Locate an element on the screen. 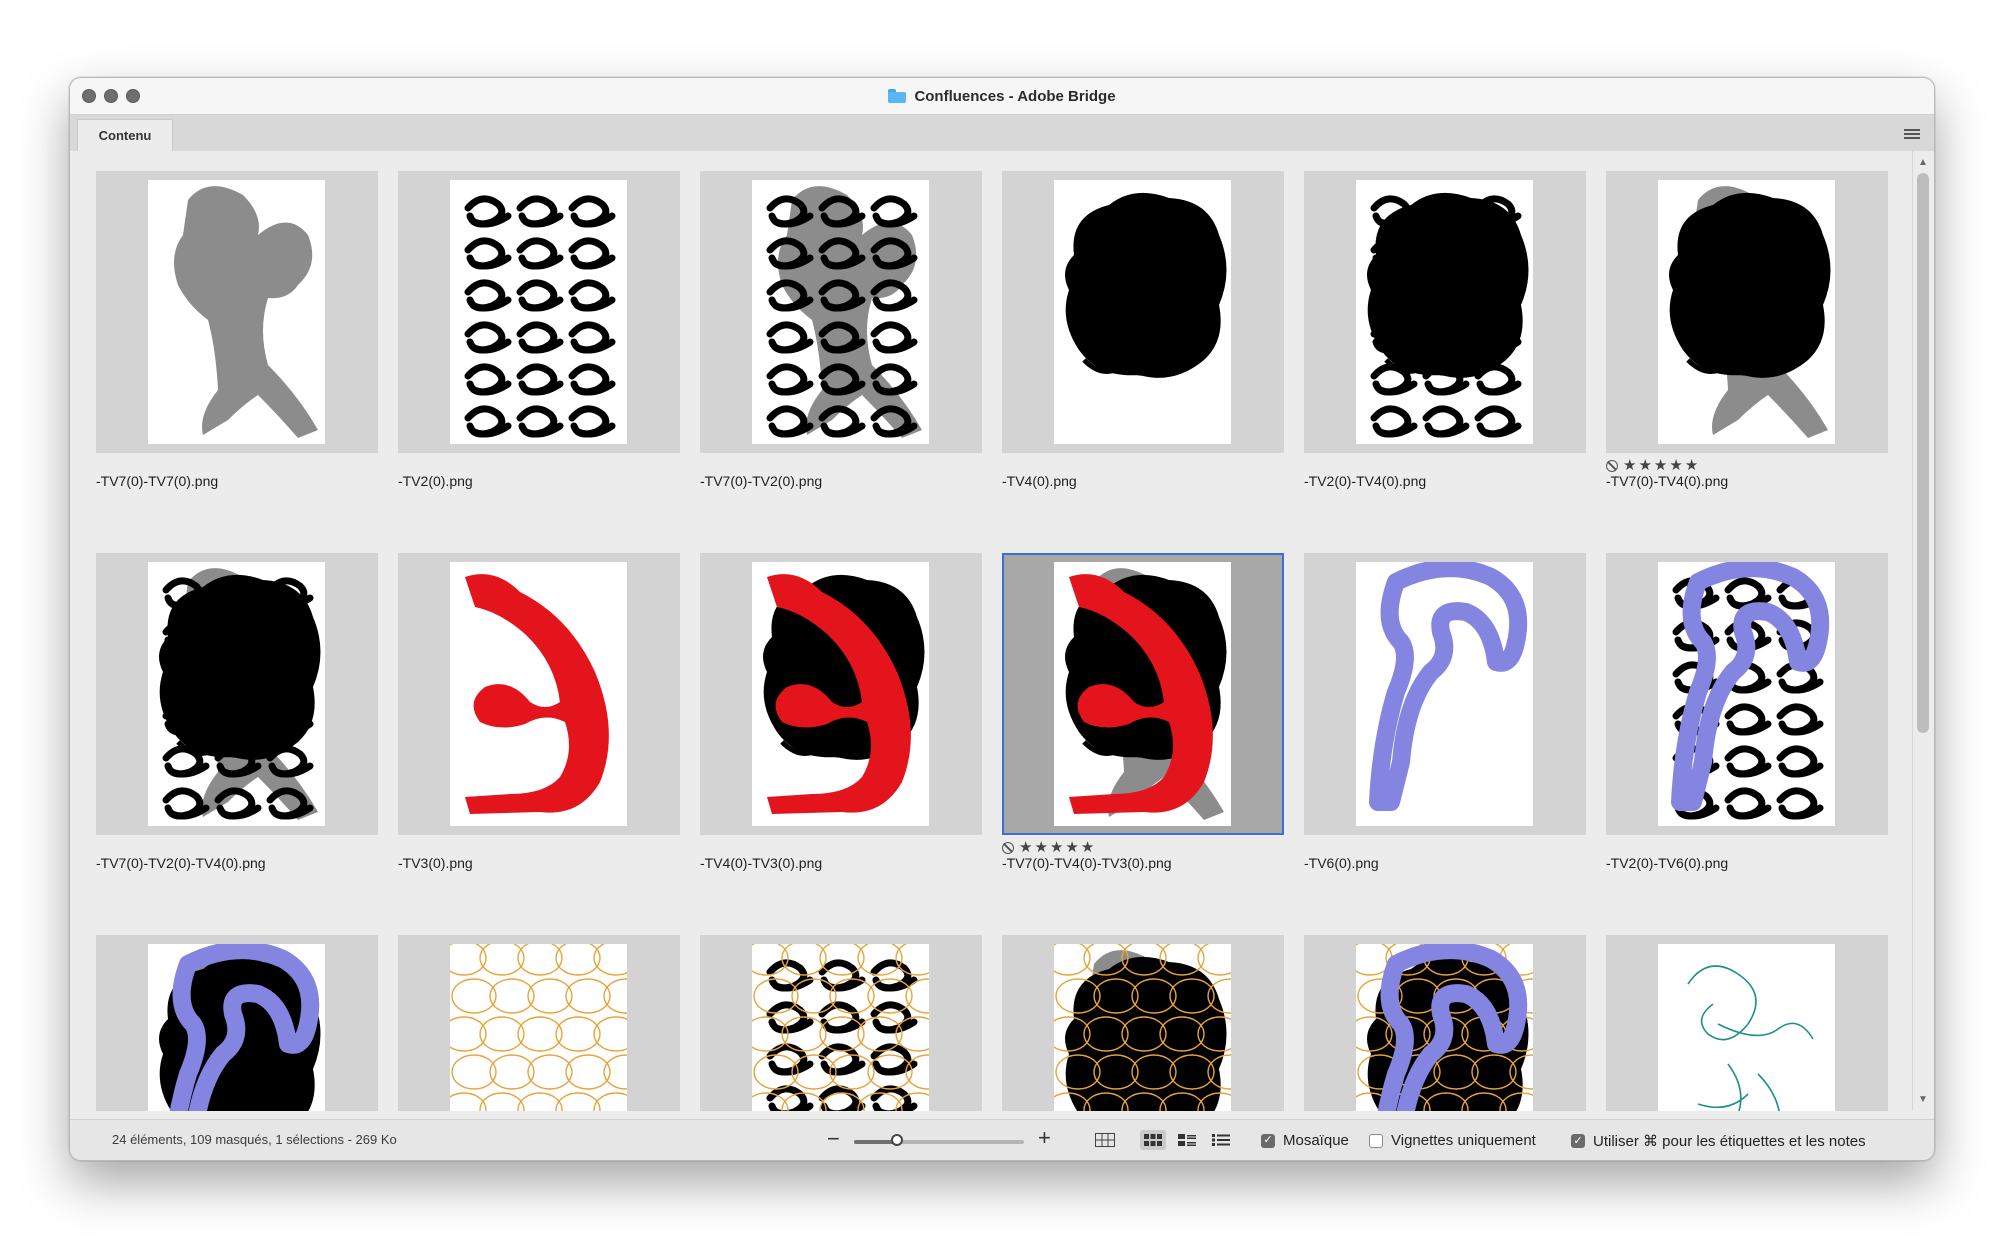 The width and height of the screenshot is (2000, 1249). use-cmd-checkbox: ✓ is located at coordinates (1578, 1141).